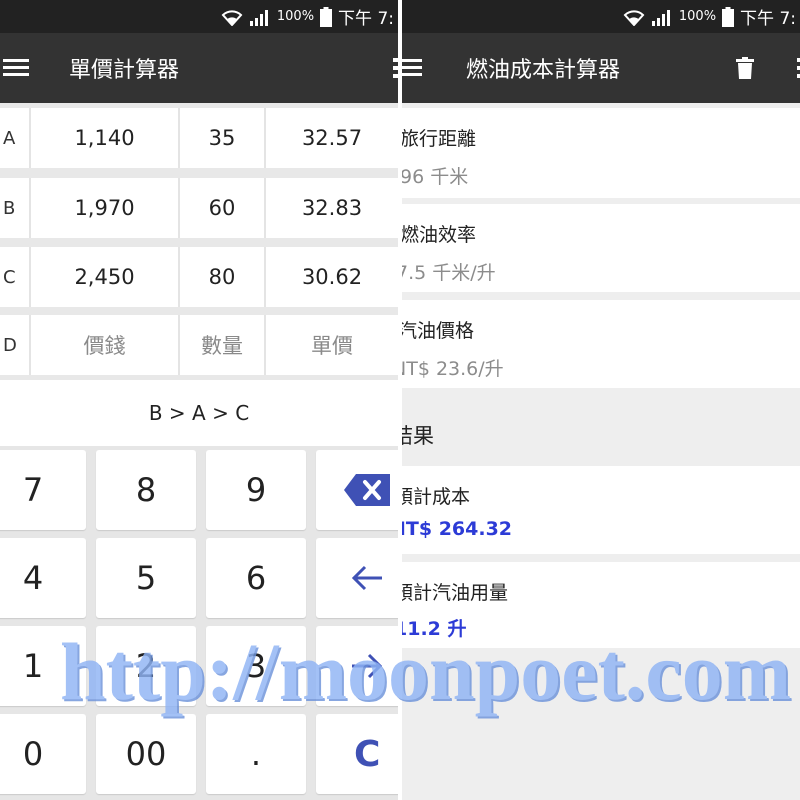 The width and height of the screenshot is (800, 800). I want to click on result-label: 預計汽油用量, so click(455, 593).